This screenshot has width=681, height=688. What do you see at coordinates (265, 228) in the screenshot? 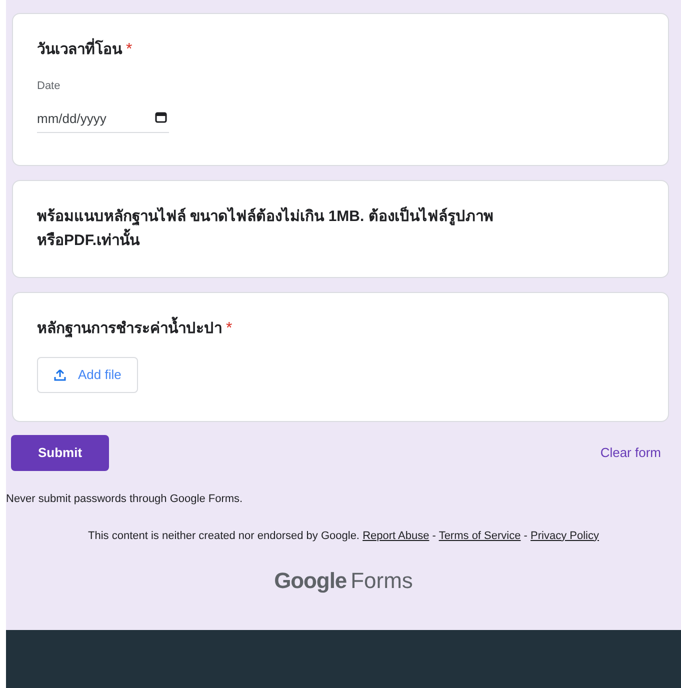
I see `statement-text: พร้อมแนบหลักฐานไฟล์ ขนาดไฟล์ต้องไม่เกิน 1MB. ต้องเป็นไฟล์รูปภาพ หรือPDF.เท่านั้น` at bounding box center [265, 228].